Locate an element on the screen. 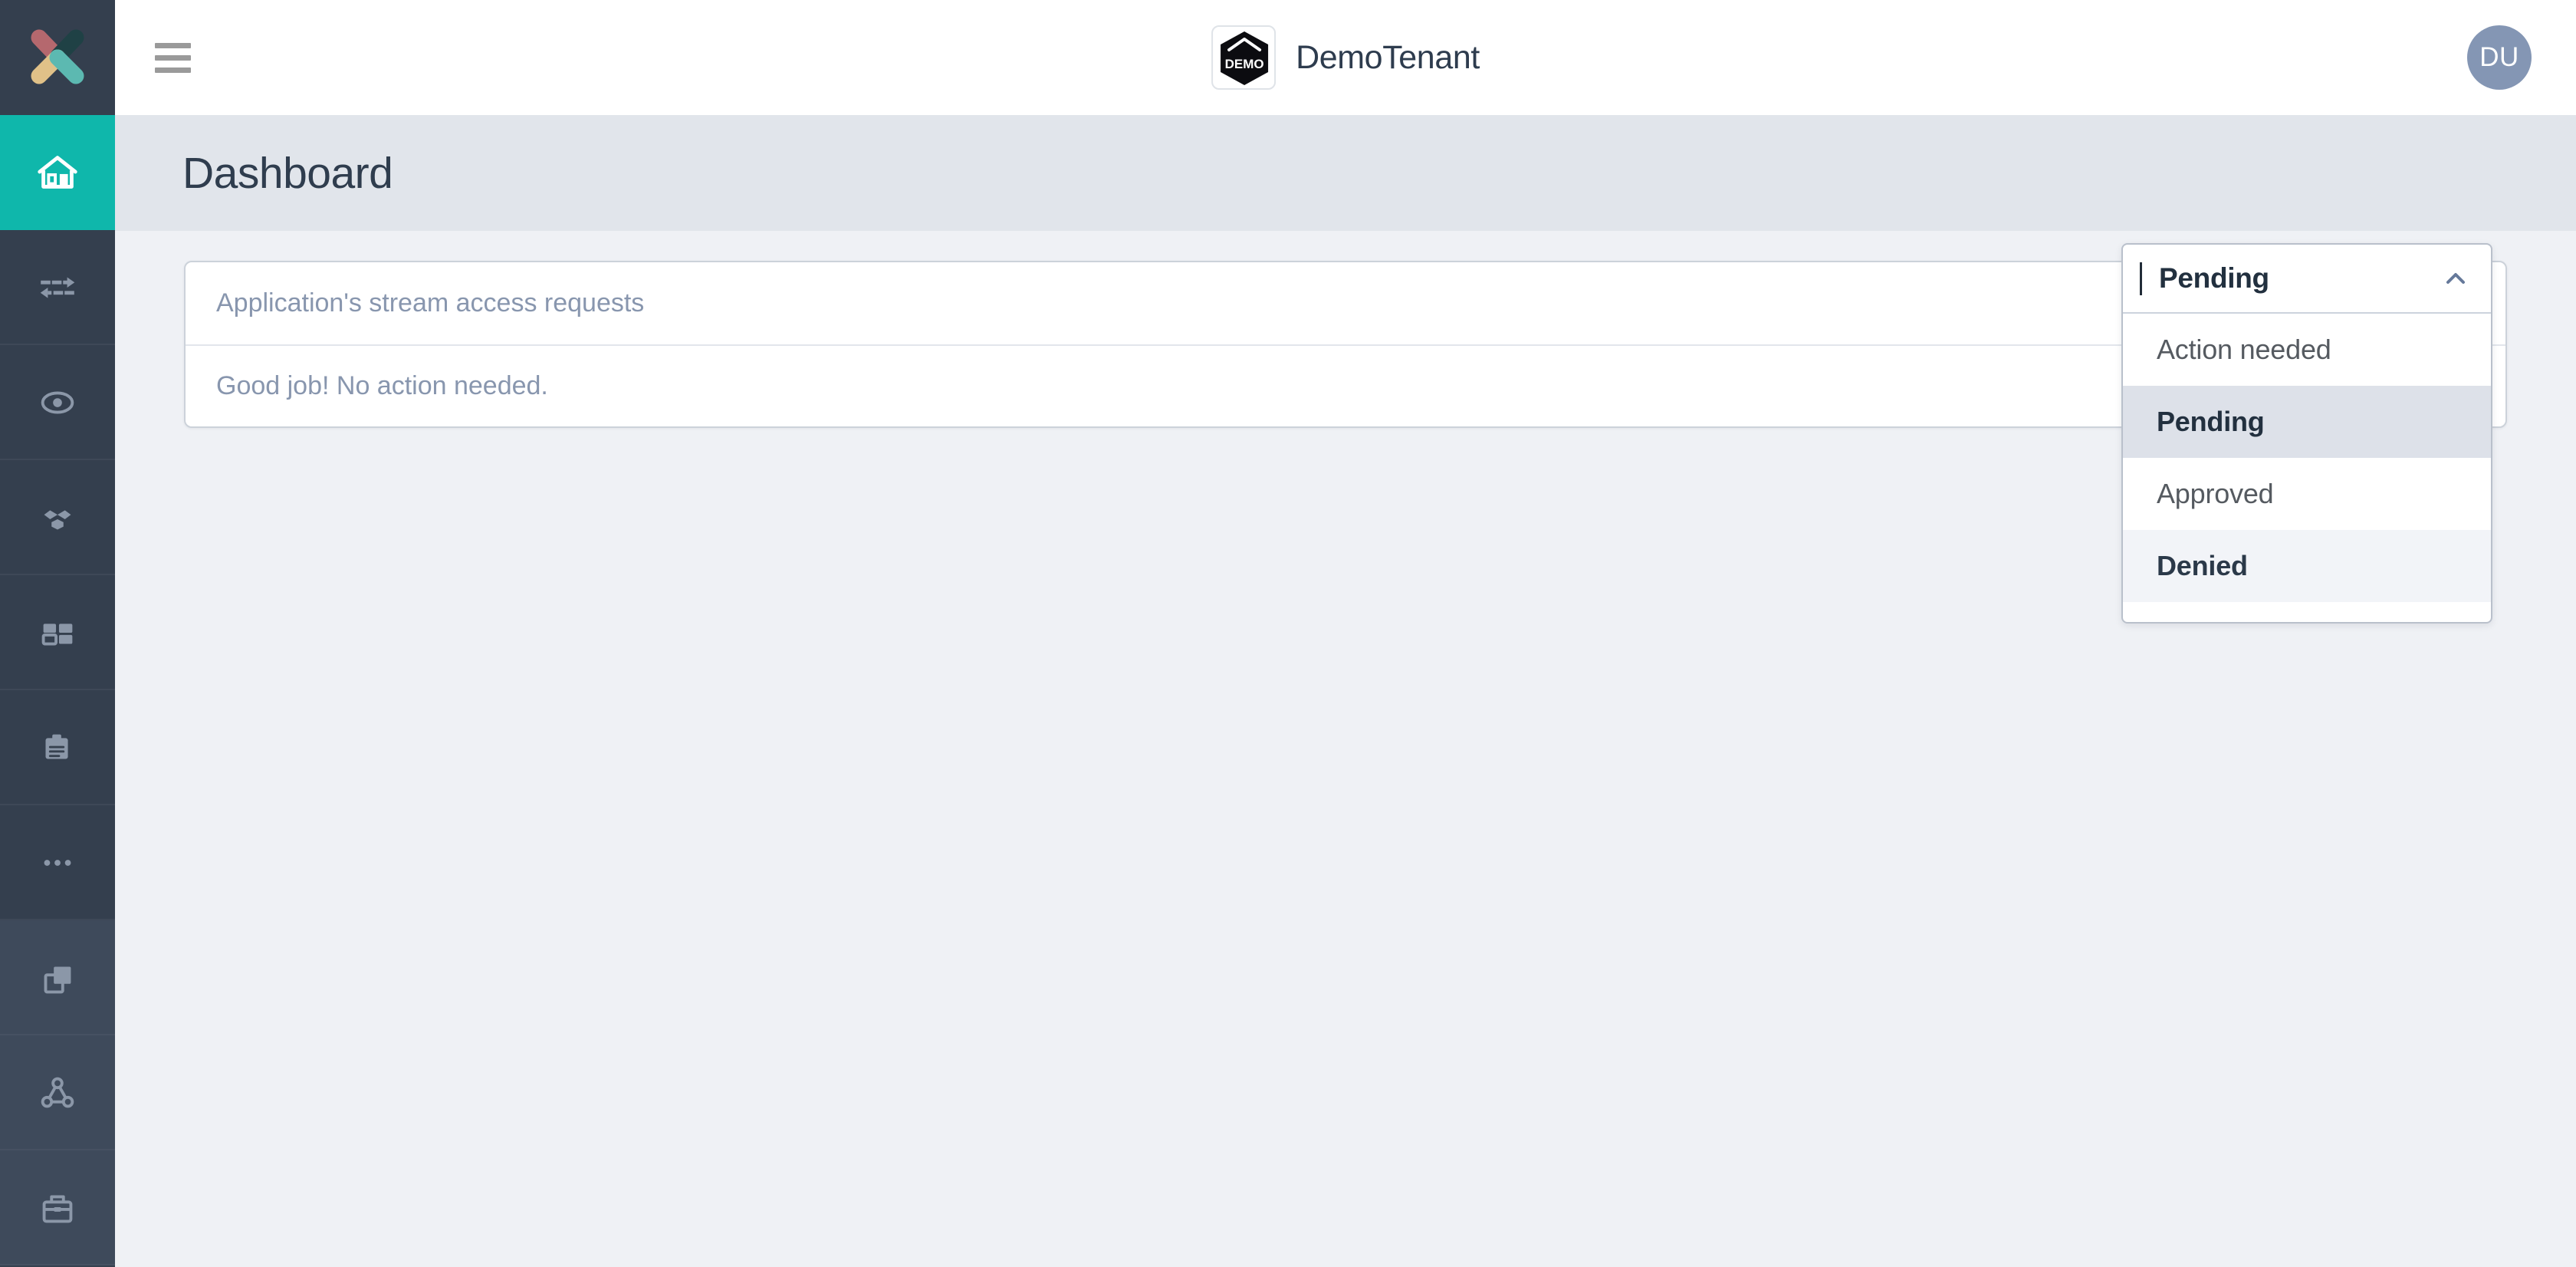  topology-nodes-icon is located at coordinates (58, 520).